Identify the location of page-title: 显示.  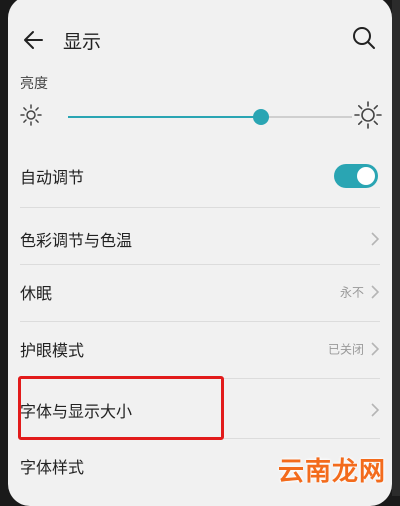
(82, 42).